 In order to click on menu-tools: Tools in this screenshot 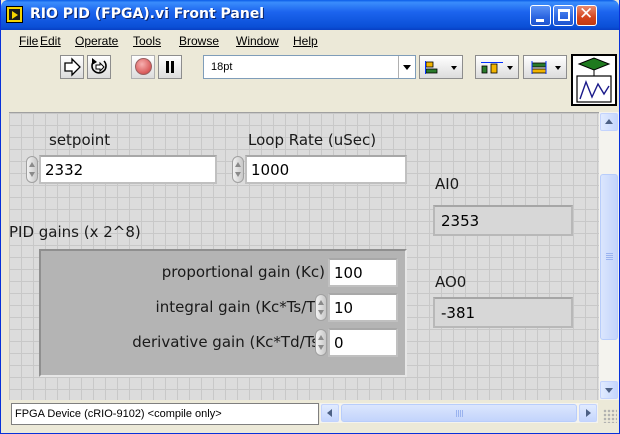, I will do `click(147, 41)`.